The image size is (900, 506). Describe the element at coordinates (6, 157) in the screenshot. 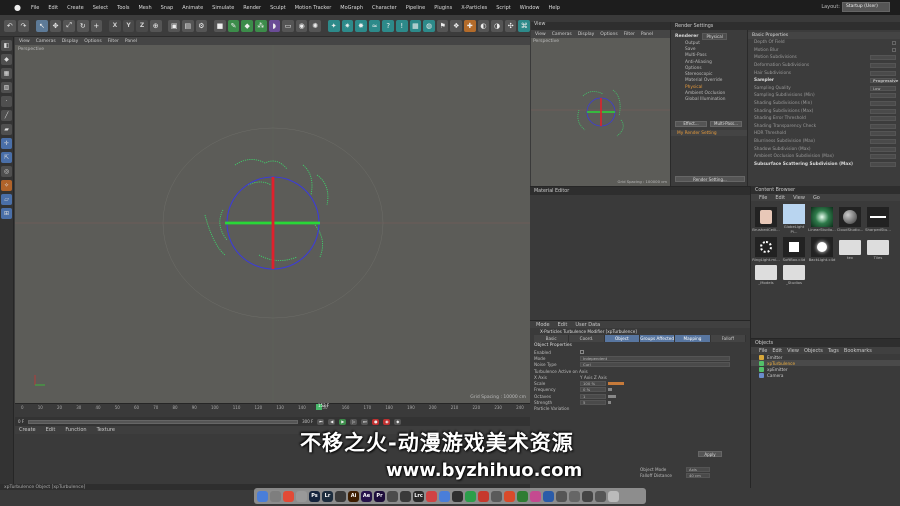

I see `tweak-mode-icon: ⇱` at that location.